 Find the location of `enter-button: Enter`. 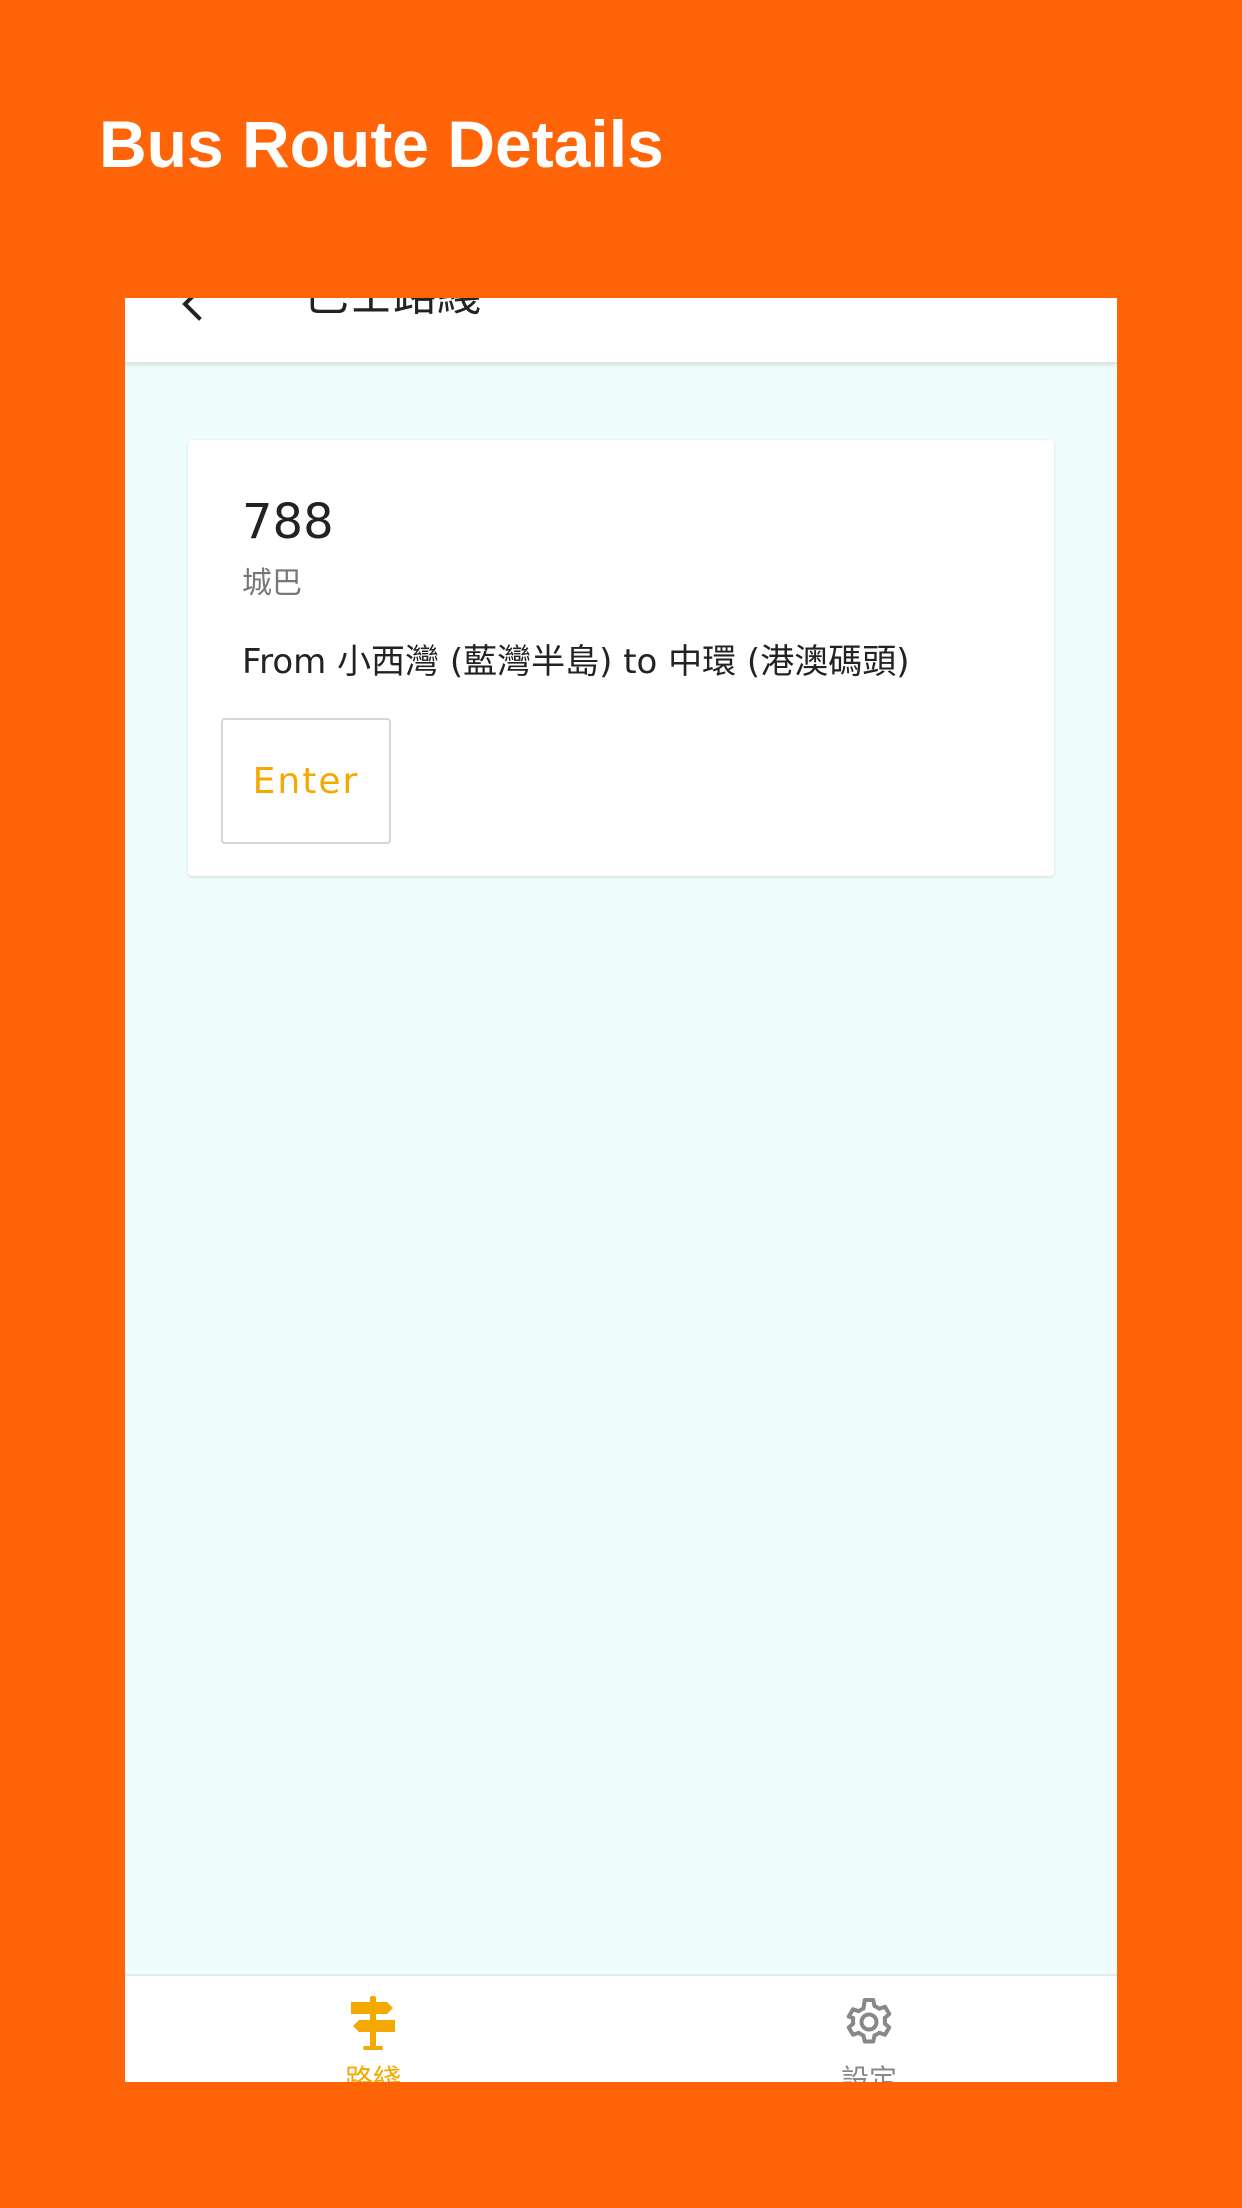

enter-button: Enter is located at coordinates (306, 781).